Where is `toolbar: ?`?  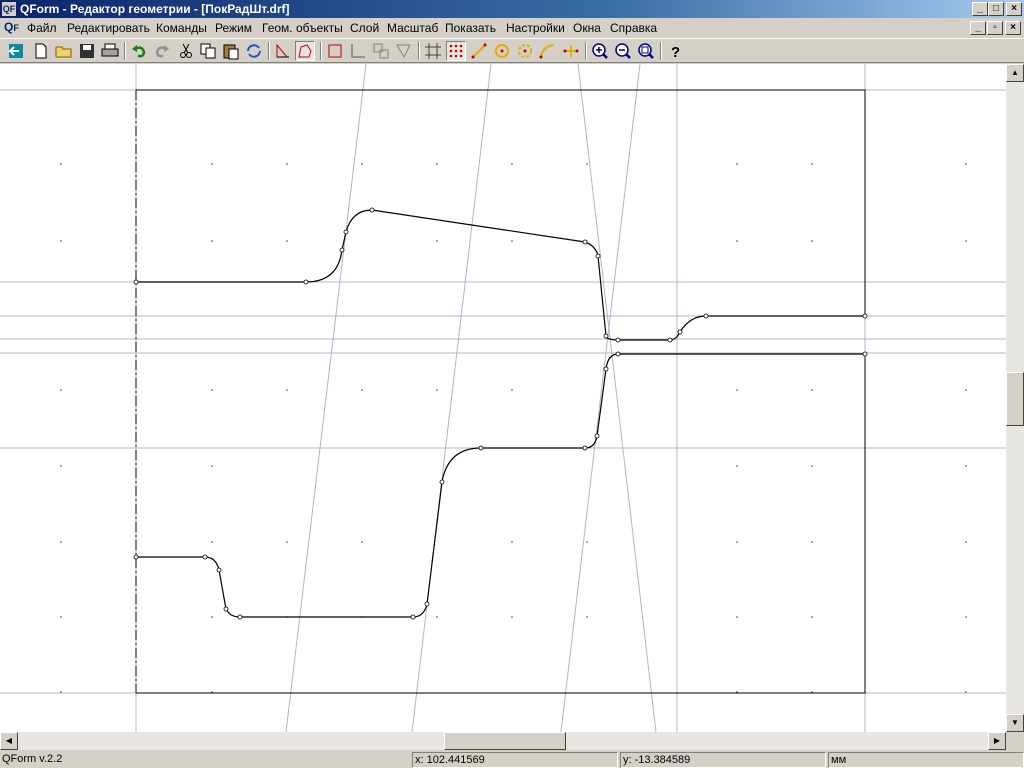 toolbar: ? is located at coordinates (512, 50).